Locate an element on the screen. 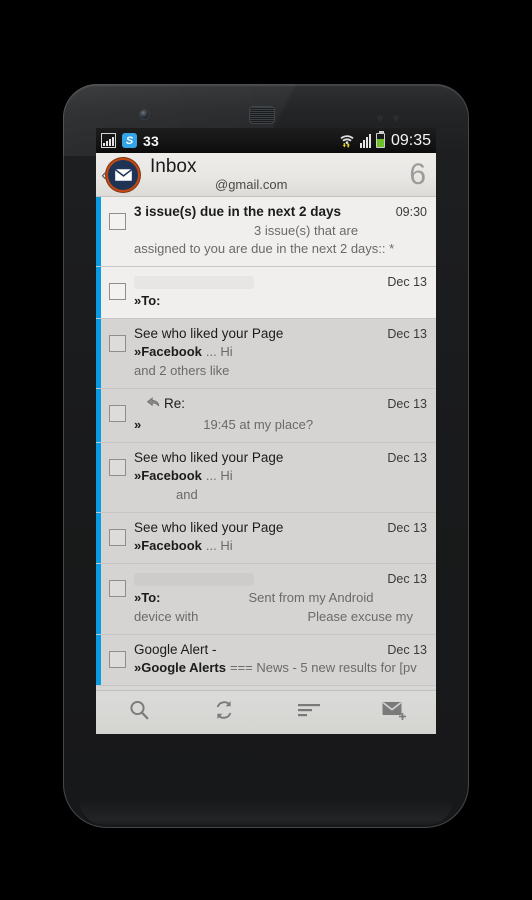 The height and width of the screenshot is (900, 532). status-bar: S 33 09:35 is located at coordinates (266, 140).